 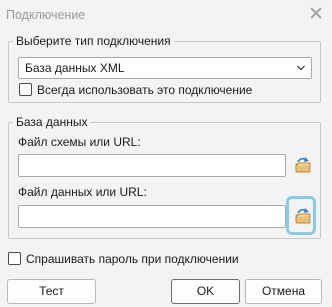 What do you see at coordinates (283, 291) in the screenshot?
I see `cancel-button: Отмена` at bounding box center [283, 291].